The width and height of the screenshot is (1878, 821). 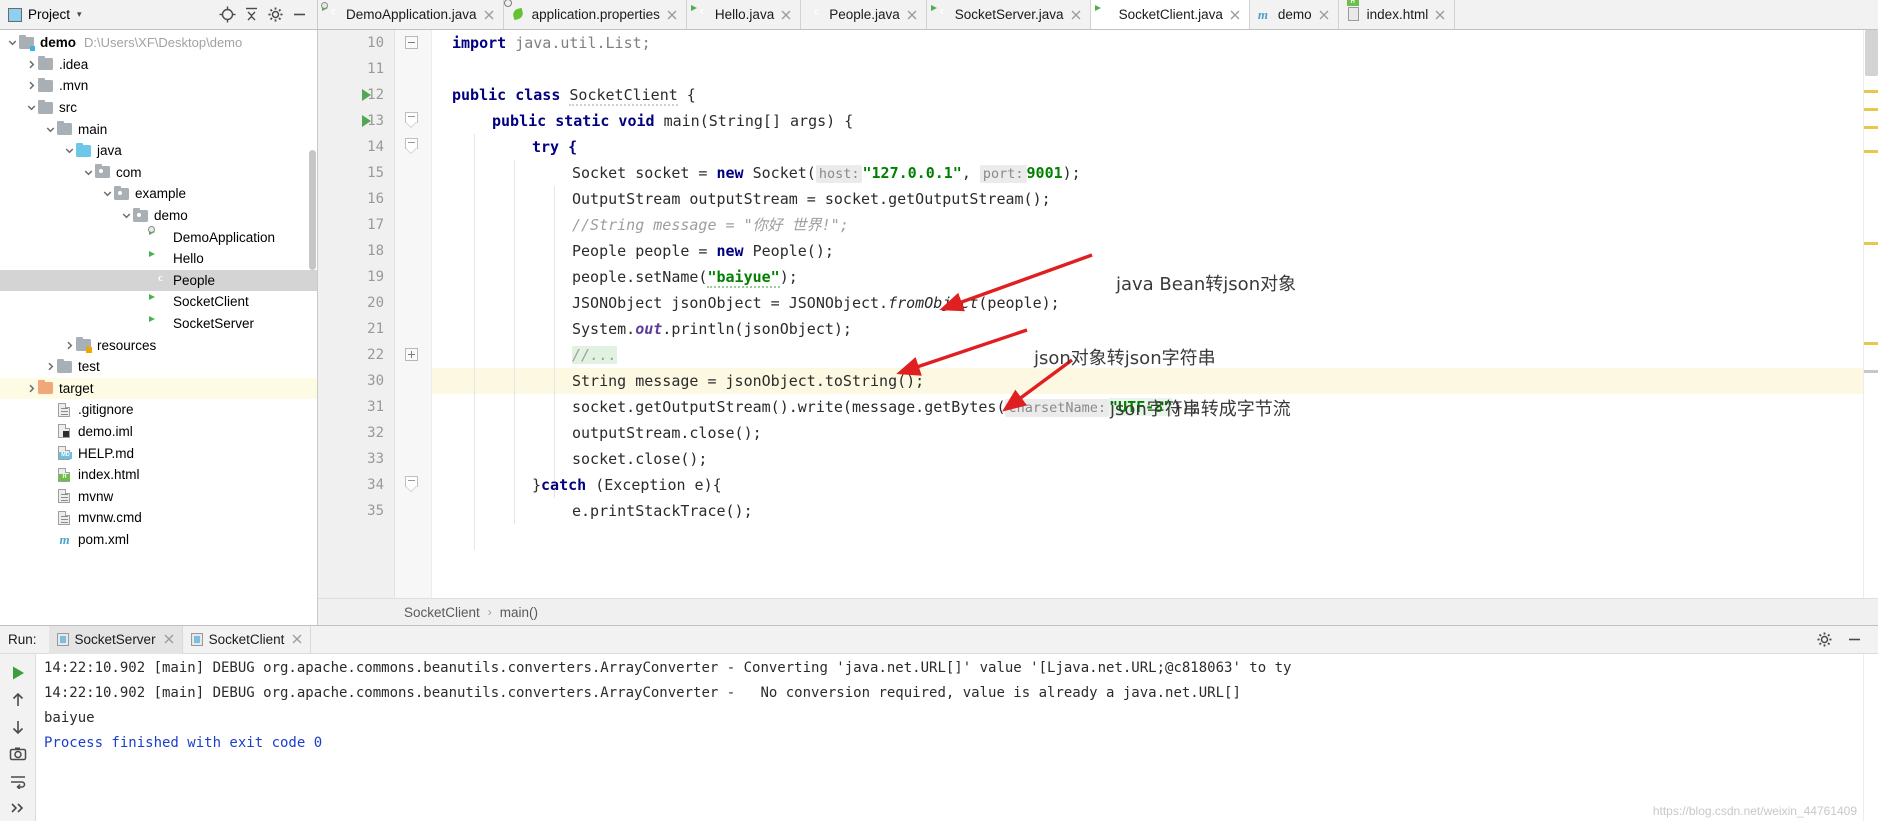 I want to click on editor-tab-socketserver-java: SocketServer.java, so click(x=1008, y=14).